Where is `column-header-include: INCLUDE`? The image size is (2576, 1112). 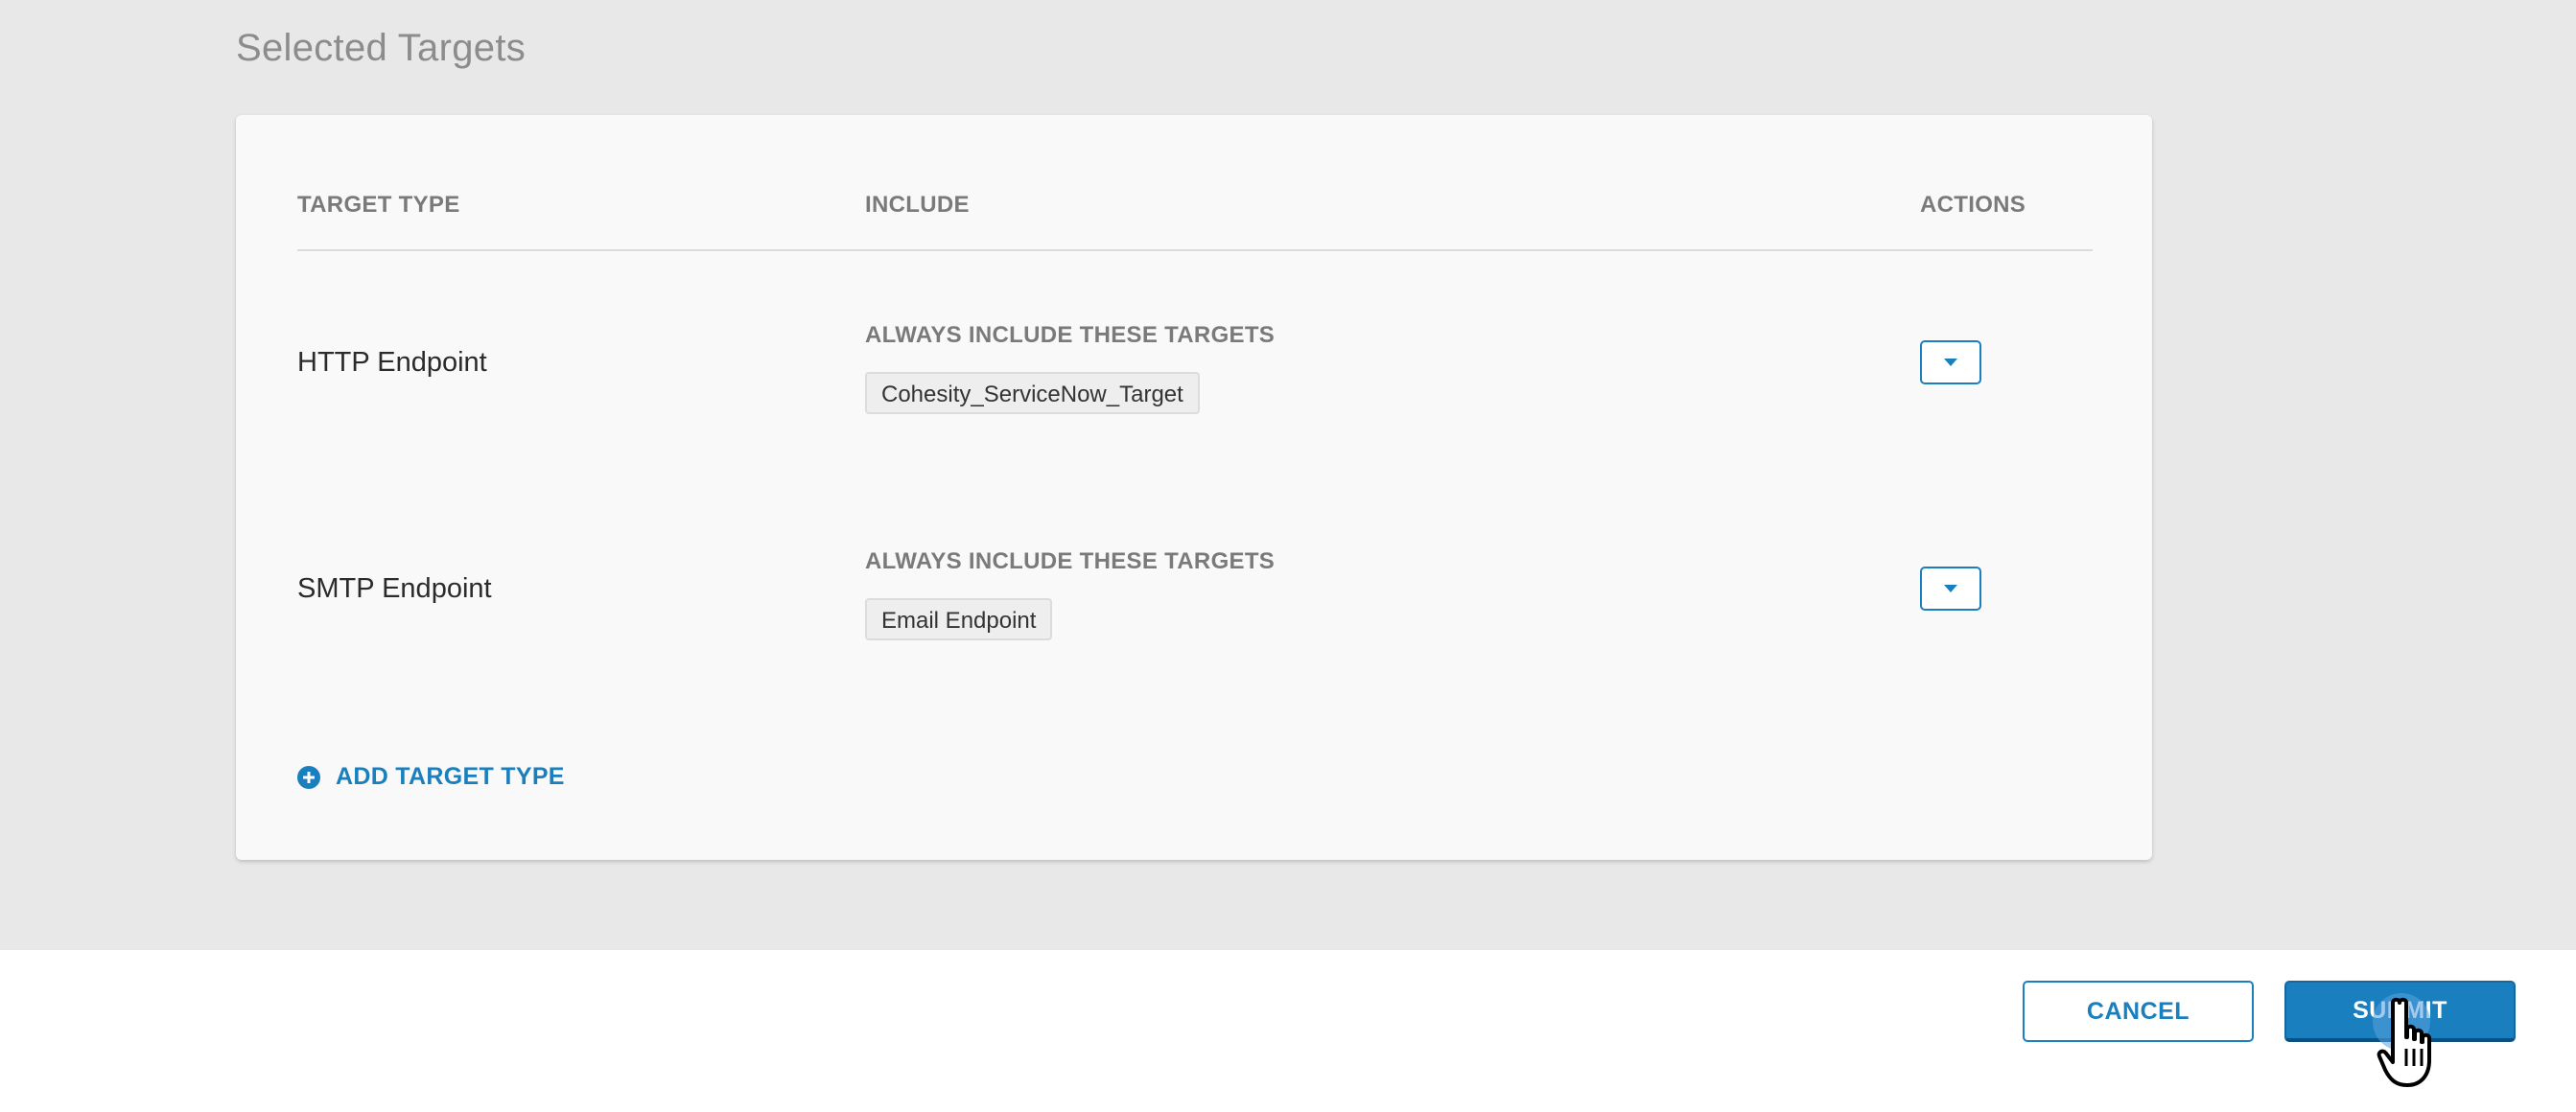 column-header-include: INCLUDE is located at coordinates (917, 205).